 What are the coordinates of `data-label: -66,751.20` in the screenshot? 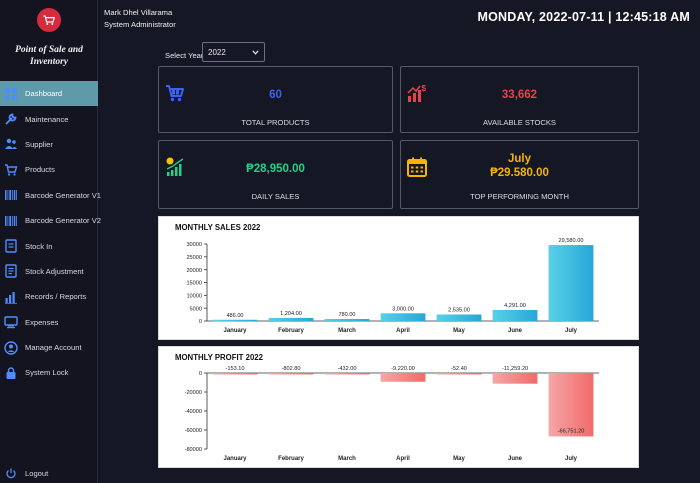 It's located at (571, 431).